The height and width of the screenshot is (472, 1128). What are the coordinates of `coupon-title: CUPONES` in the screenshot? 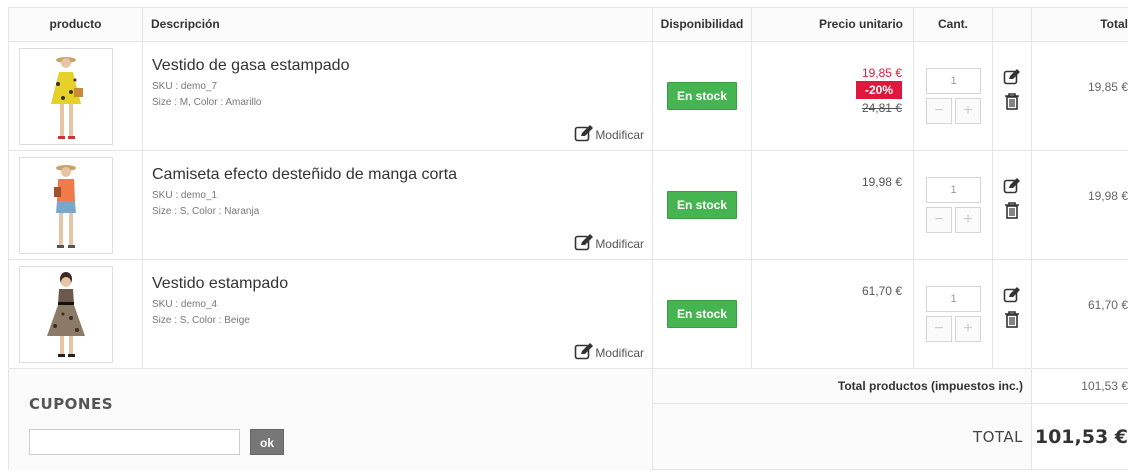 It's located at (71, 404).